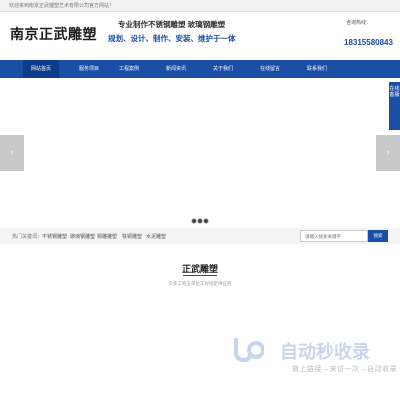 The height and width of the screenshot is (400, 400). Describe the element at coordinates (62, 6) in the screenshot. I see `welcome-text: 欢迎来到南京正武雕塑艺术有限公司官方网站！` at that location.